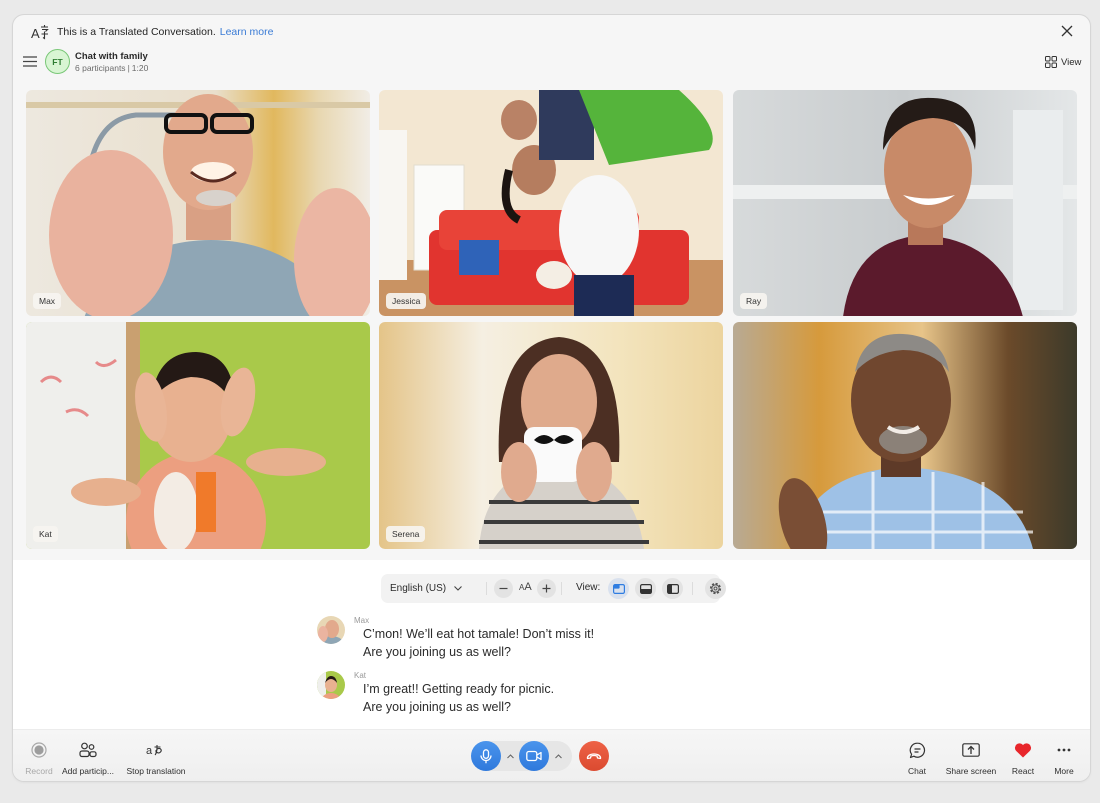 This screenshot has height=803, width=1100. I want to click on chevron-down-icon, so click(458, 588).